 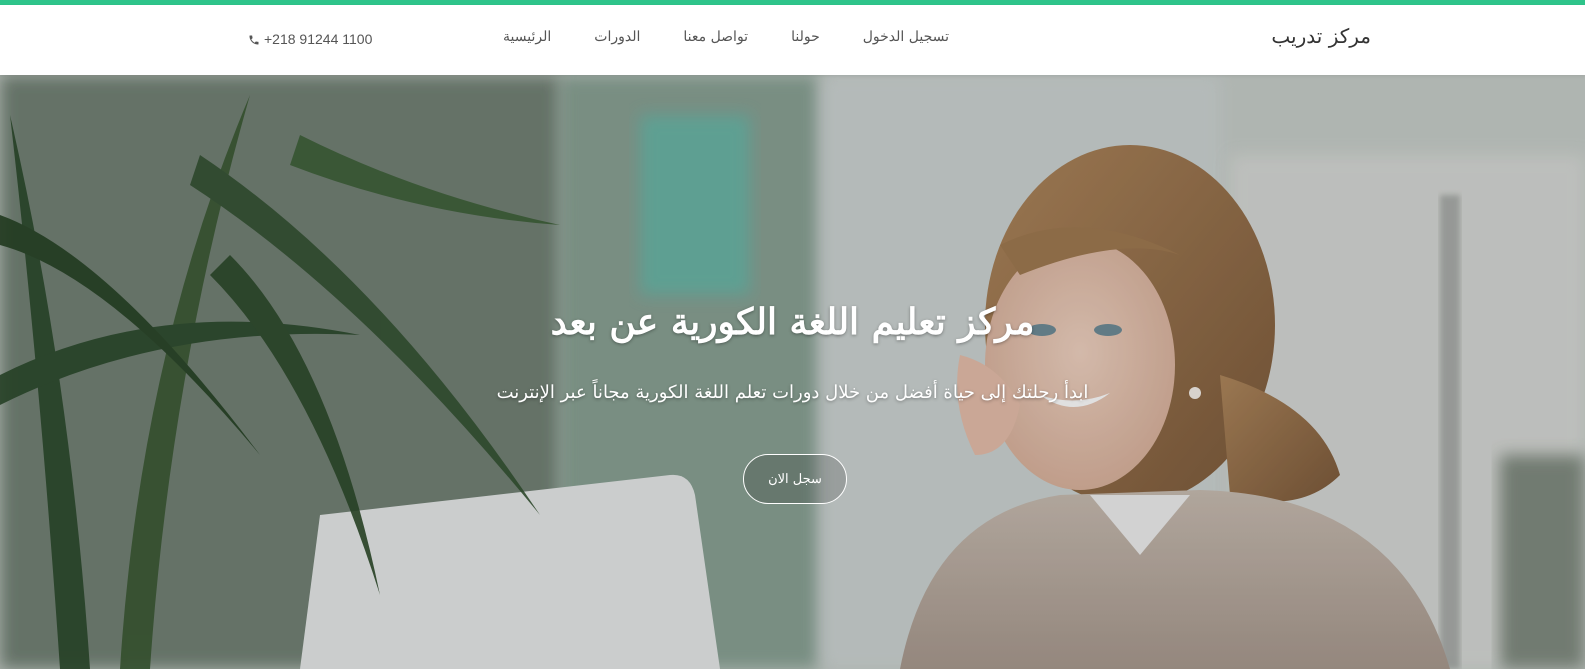 What do you see at coordinates (318, 39) in the screenshot?
I see `phone-number: +218 91244 1100` at bounding box center [318, 39].